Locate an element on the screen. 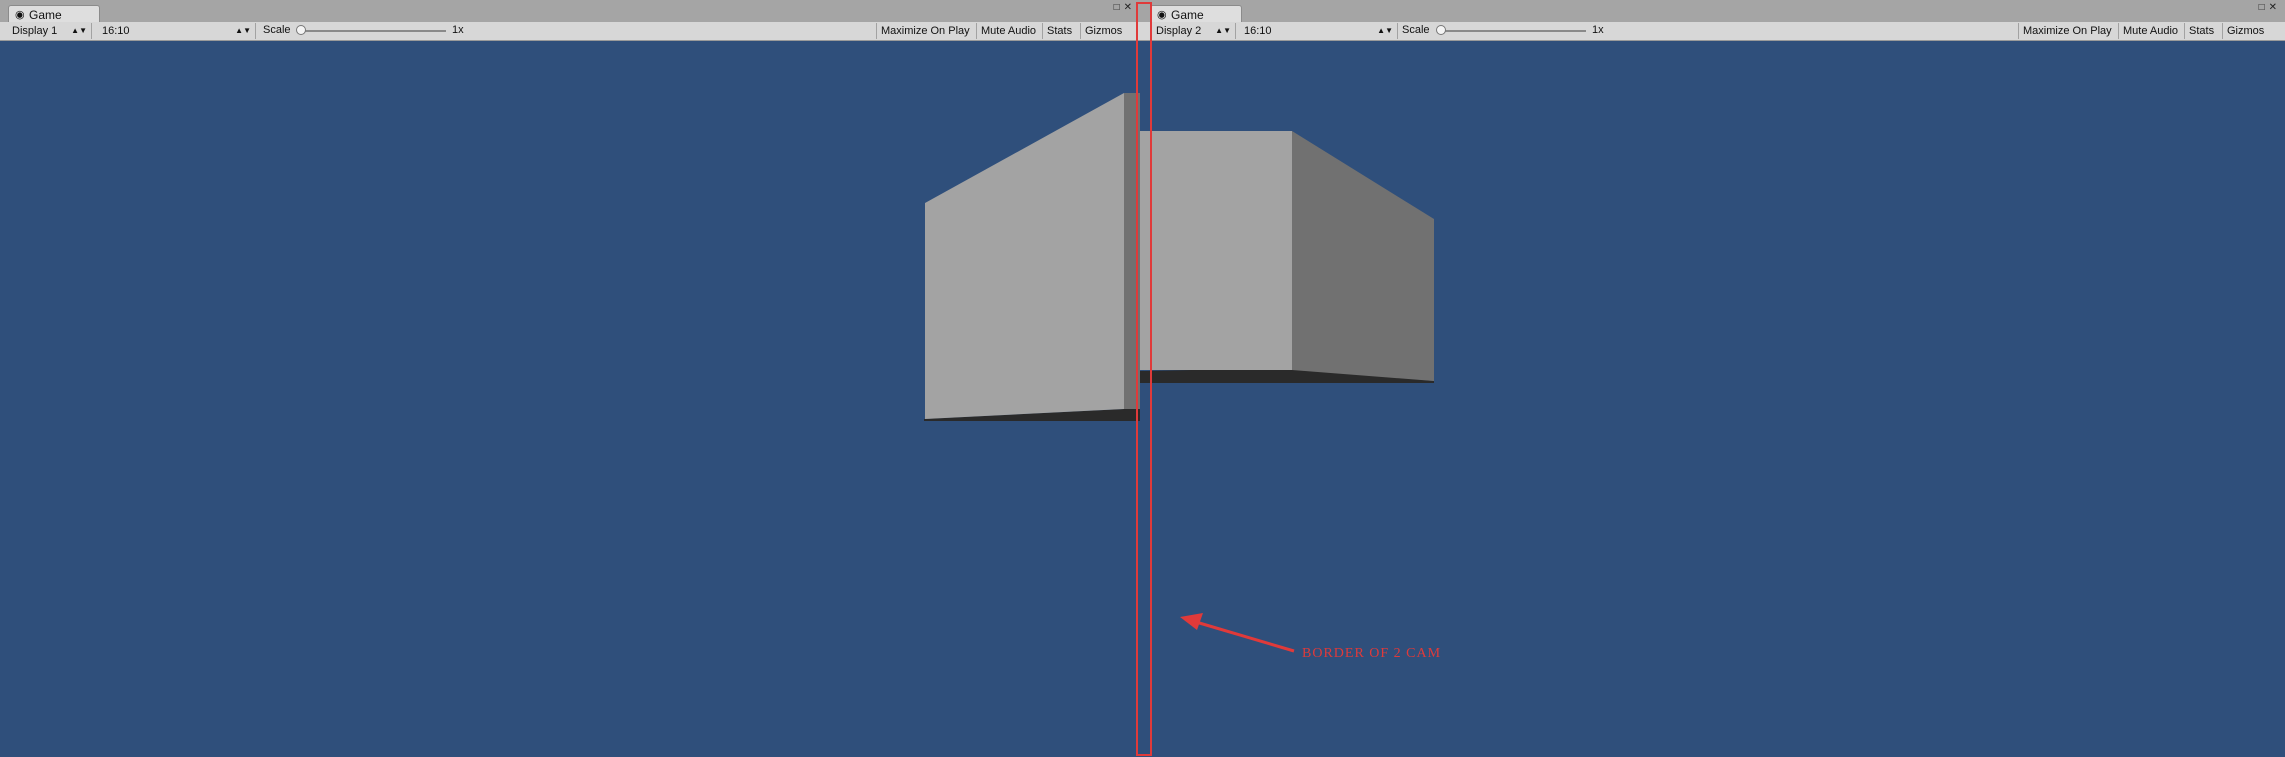  display-select-value: Display 2 is located at coordinates (1179, 31).